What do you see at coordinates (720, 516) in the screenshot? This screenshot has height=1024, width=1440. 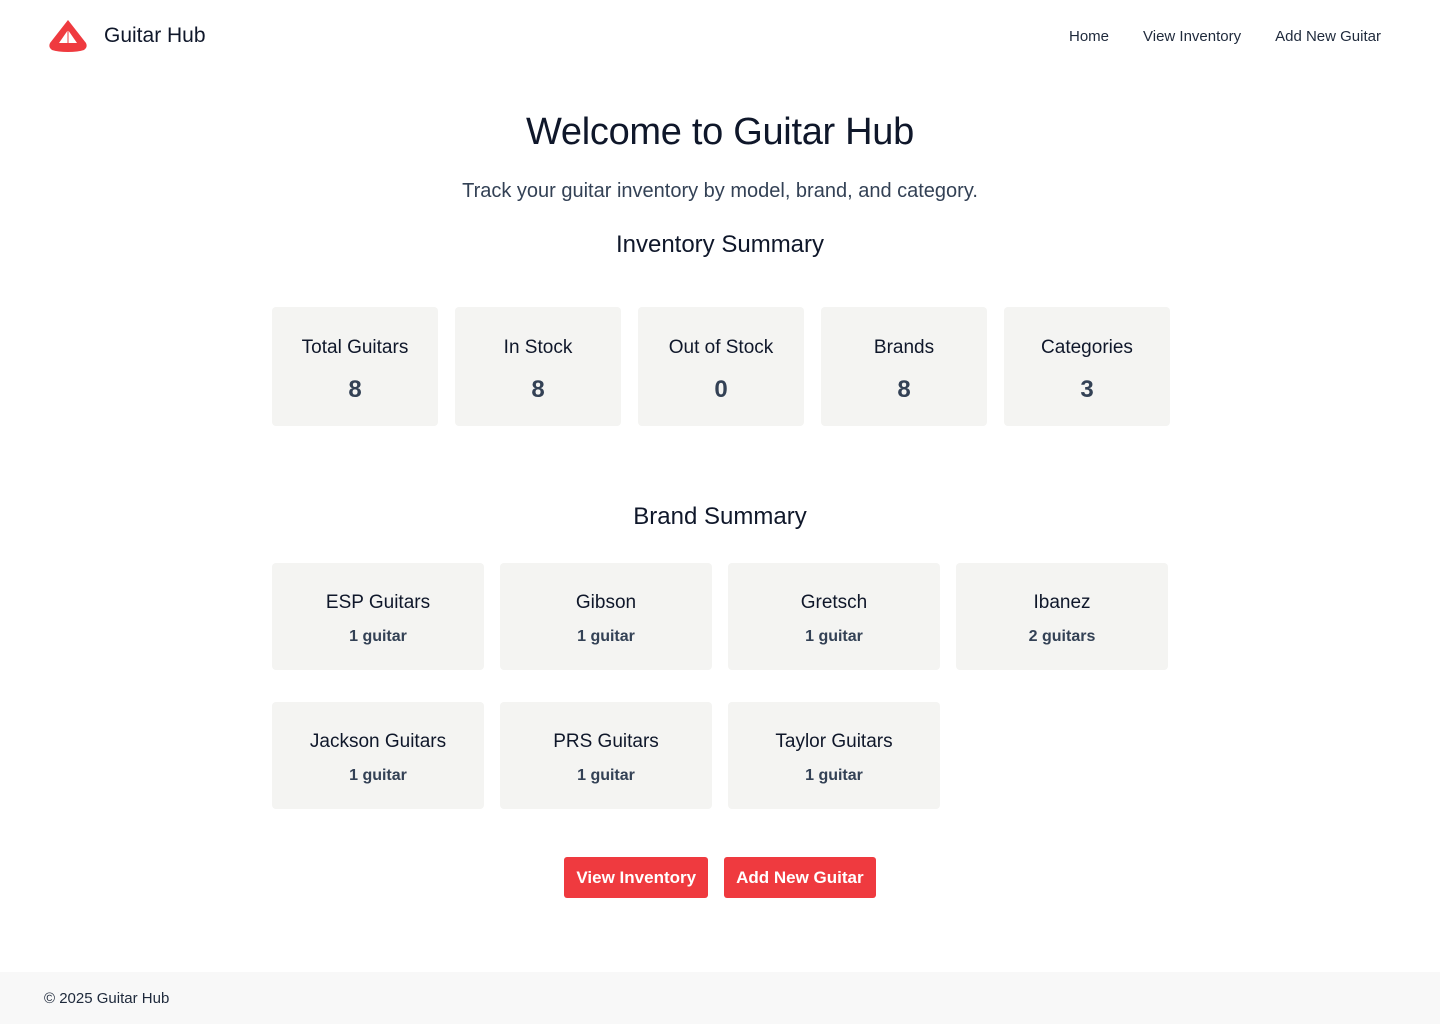 I see `brand-summary-title: Brand Summary` at bounding box center [720, 516].